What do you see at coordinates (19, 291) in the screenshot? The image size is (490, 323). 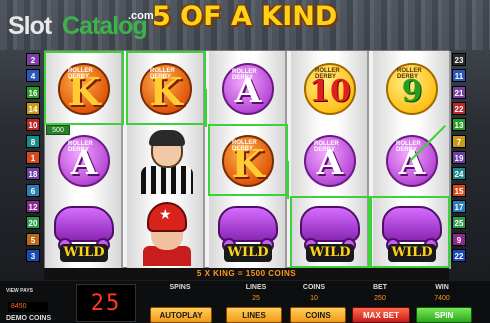 I see `view-pays-button: VIEW PAYS` at bounding box center [19, 291].